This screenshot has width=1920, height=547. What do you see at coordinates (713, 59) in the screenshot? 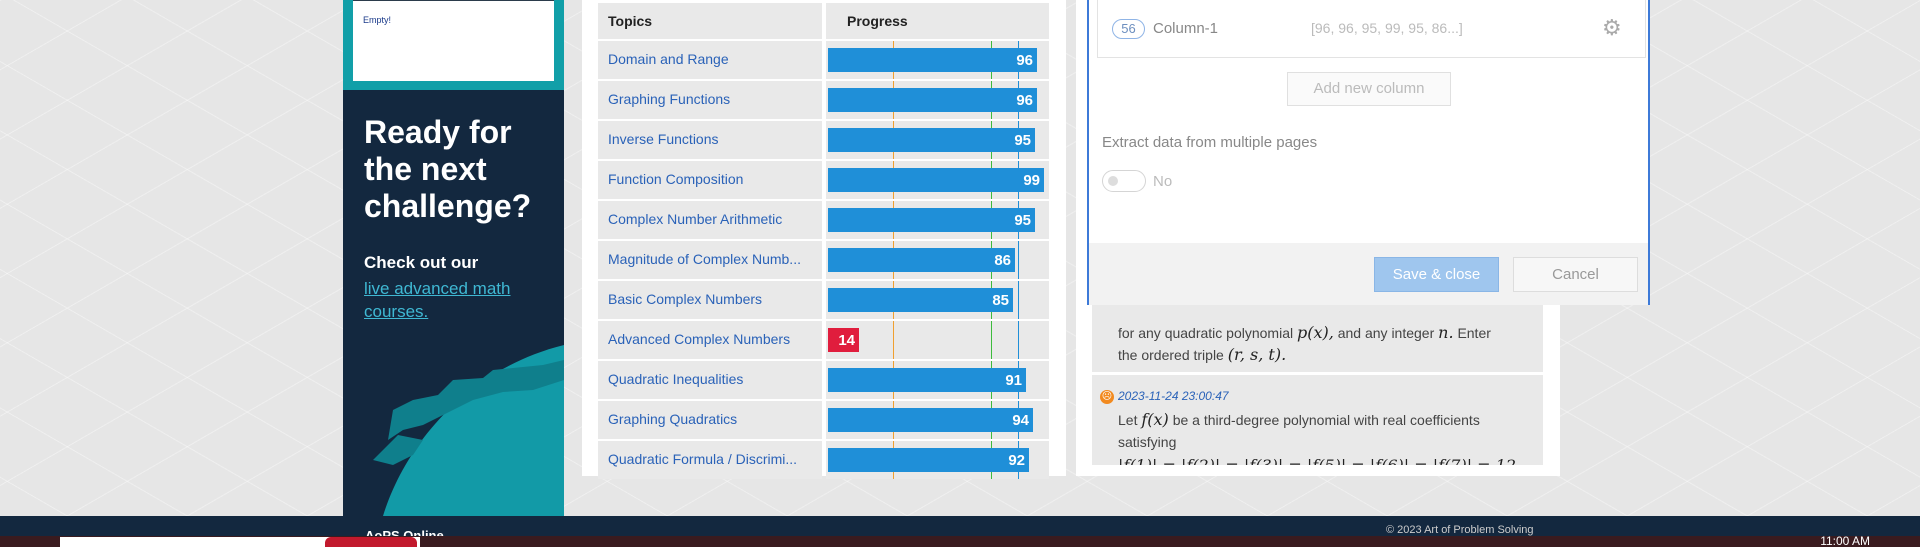
I see `topic-link: Domain and Range` at bounding box center [713, 59].